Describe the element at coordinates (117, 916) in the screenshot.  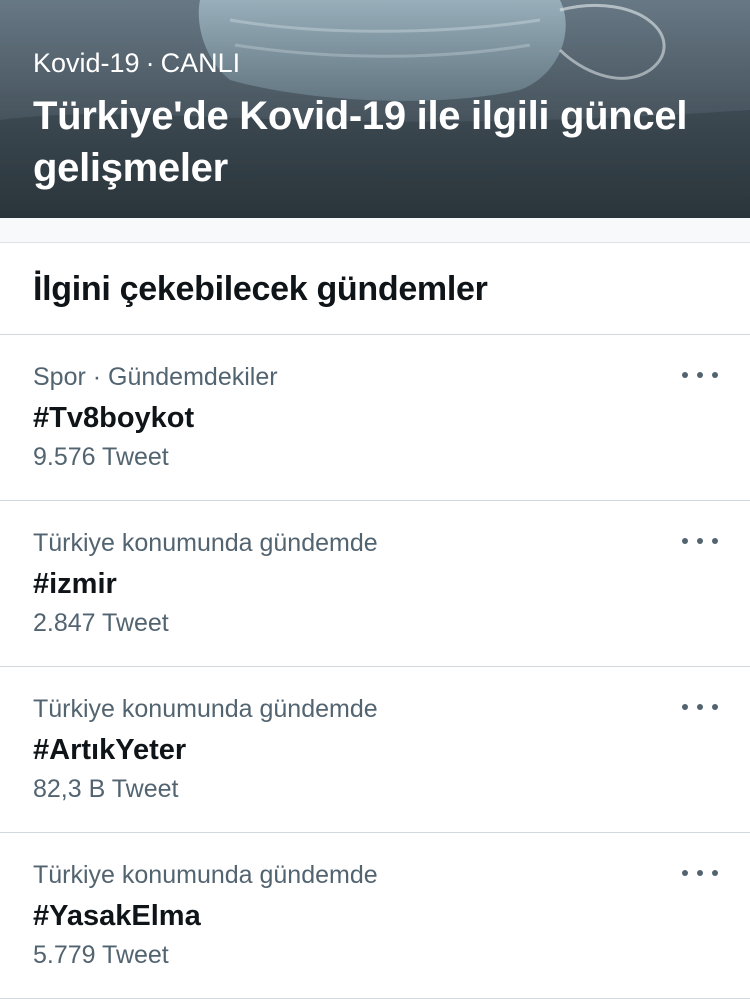
I see `trend-name: #YasakElma` at that location.